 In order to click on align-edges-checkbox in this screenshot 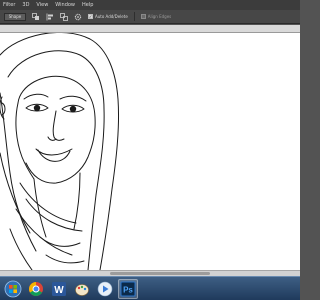, I will do `click(143, 16)`.